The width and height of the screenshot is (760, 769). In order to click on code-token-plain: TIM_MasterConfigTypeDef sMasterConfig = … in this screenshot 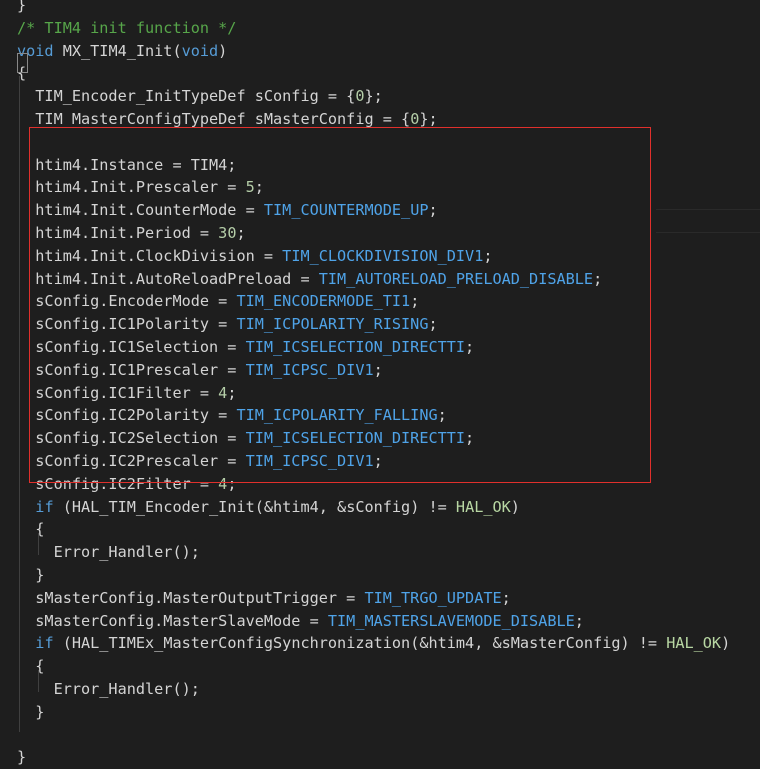, I will do `click(214, 119)`.